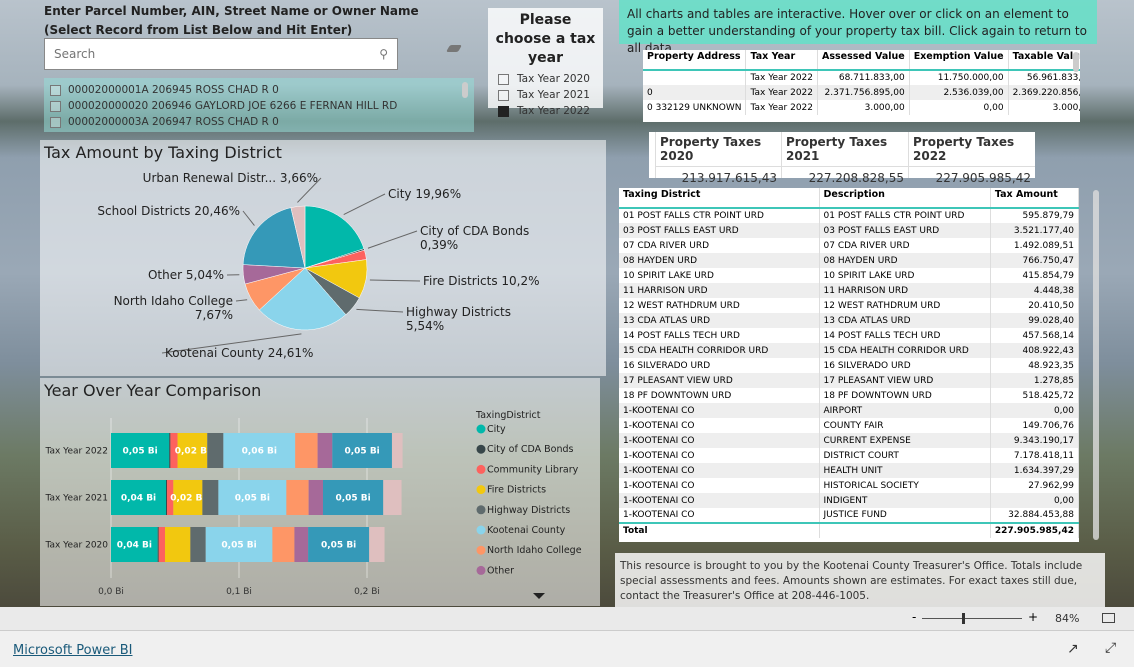  Describe the element at coordinates (849, 410) in the screenshot. I see `table-row: 1-KOOTENAI CO AIRPORT 0,00` at that location.